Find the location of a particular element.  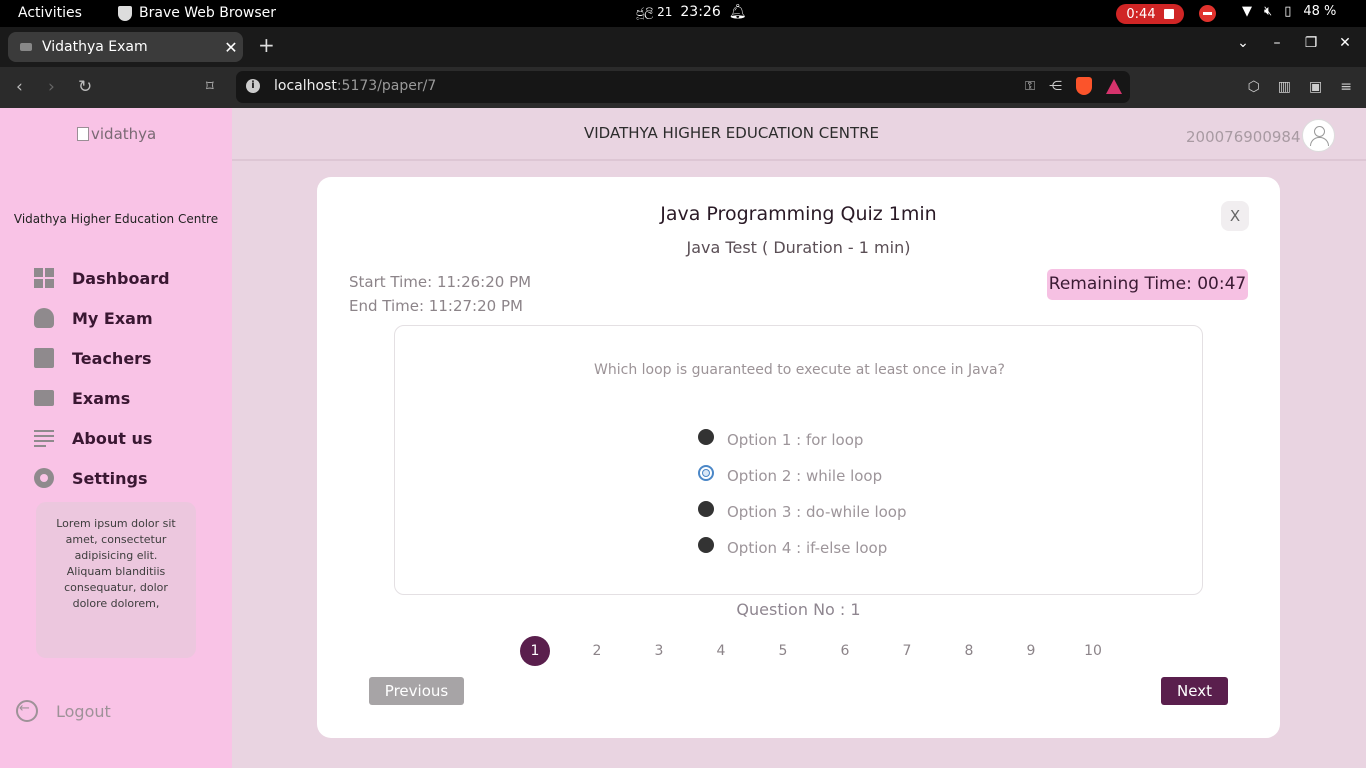

page-button-1: 1 is located at coordinates (535, 651).